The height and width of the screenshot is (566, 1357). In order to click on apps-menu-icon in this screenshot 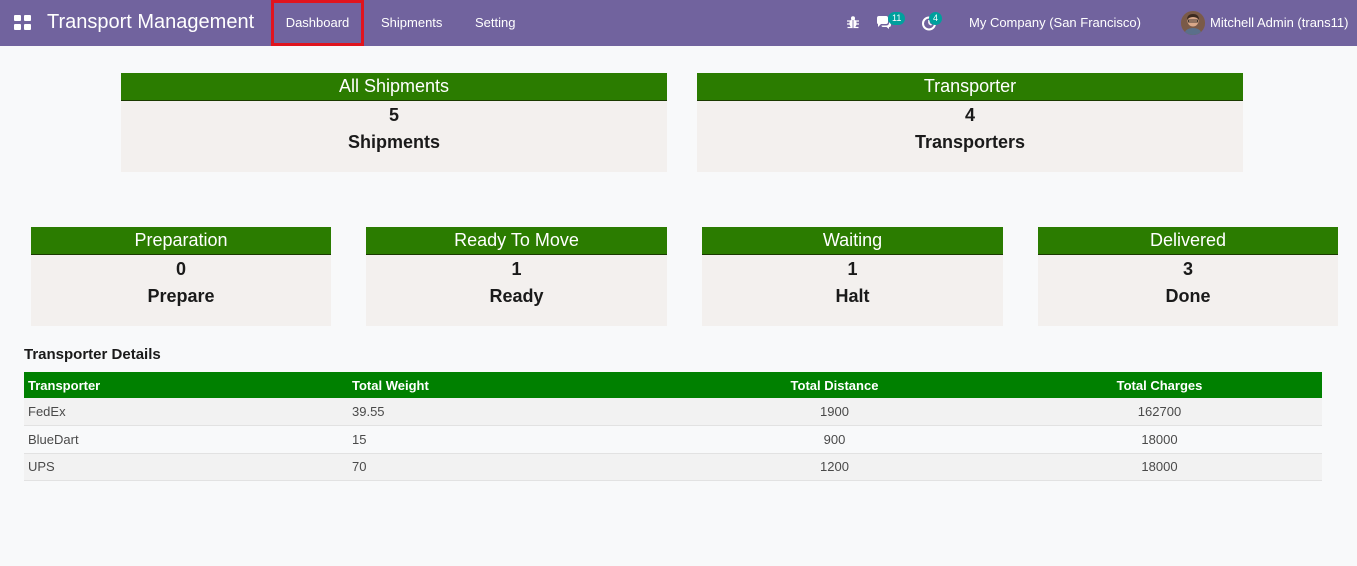, I will do `click(23, 23)`.